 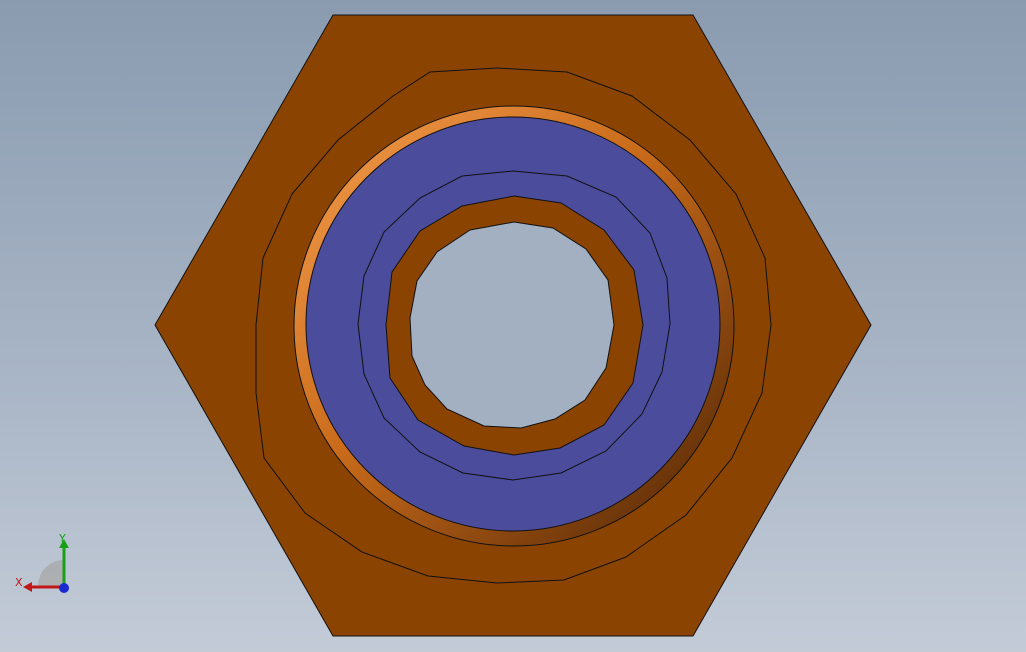 What do you see at coordinates (51, 573) in the screenshot?
I see `triad-arc` at bounding box center [51, 573].